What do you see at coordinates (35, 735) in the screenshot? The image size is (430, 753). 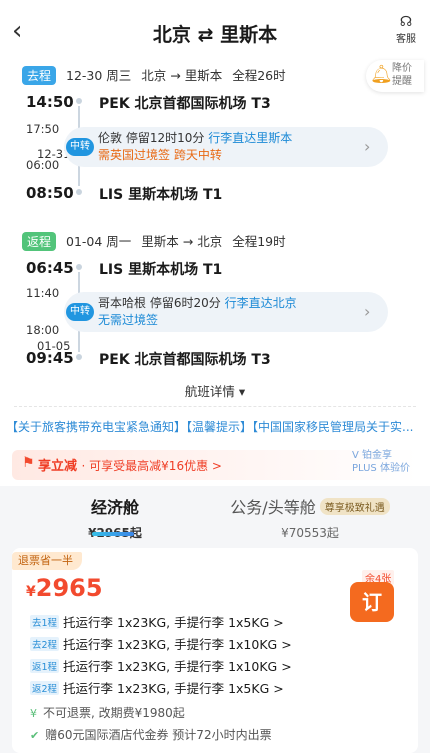 I see `check-icon: ✔` at bounding box center [35, 735].